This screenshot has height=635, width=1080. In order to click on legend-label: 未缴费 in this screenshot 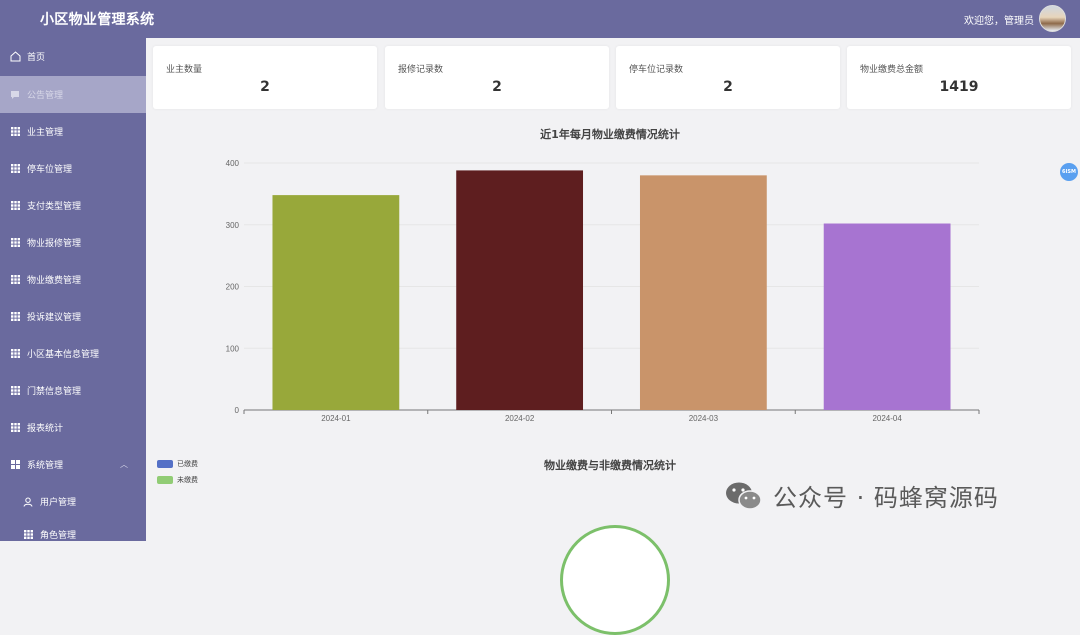, I will do `click(187, 480)`.